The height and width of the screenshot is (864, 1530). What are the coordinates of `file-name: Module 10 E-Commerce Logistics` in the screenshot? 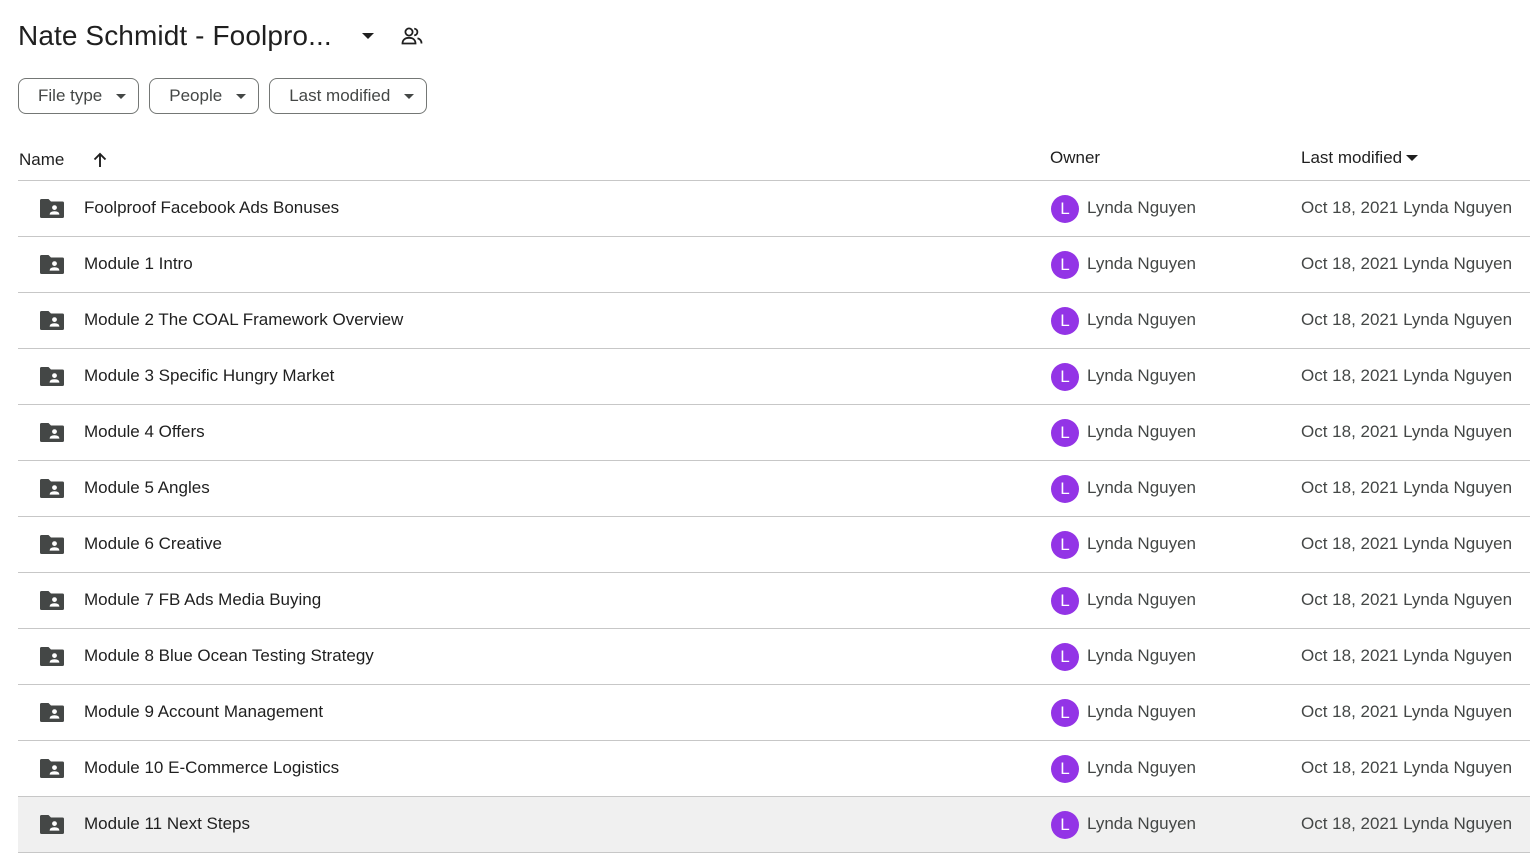 It's located at (212, 767).